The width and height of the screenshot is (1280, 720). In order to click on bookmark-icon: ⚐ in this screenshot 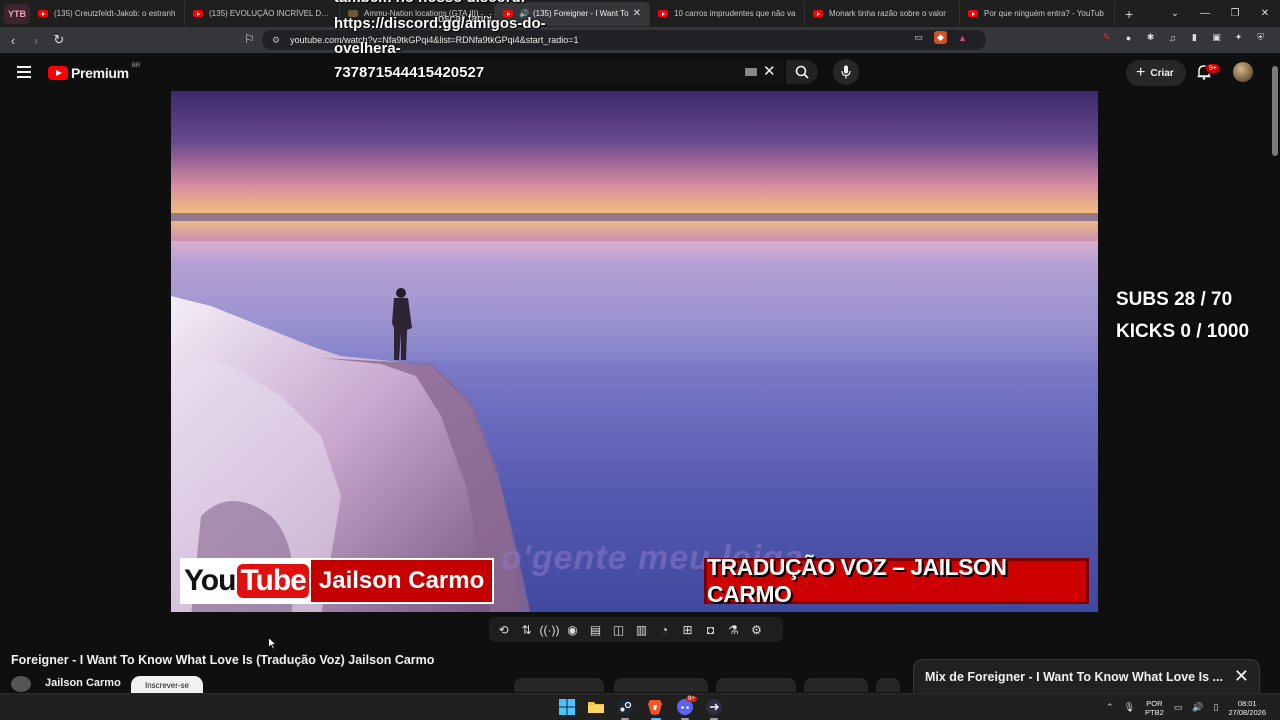, I will do `click(249, 39)`.